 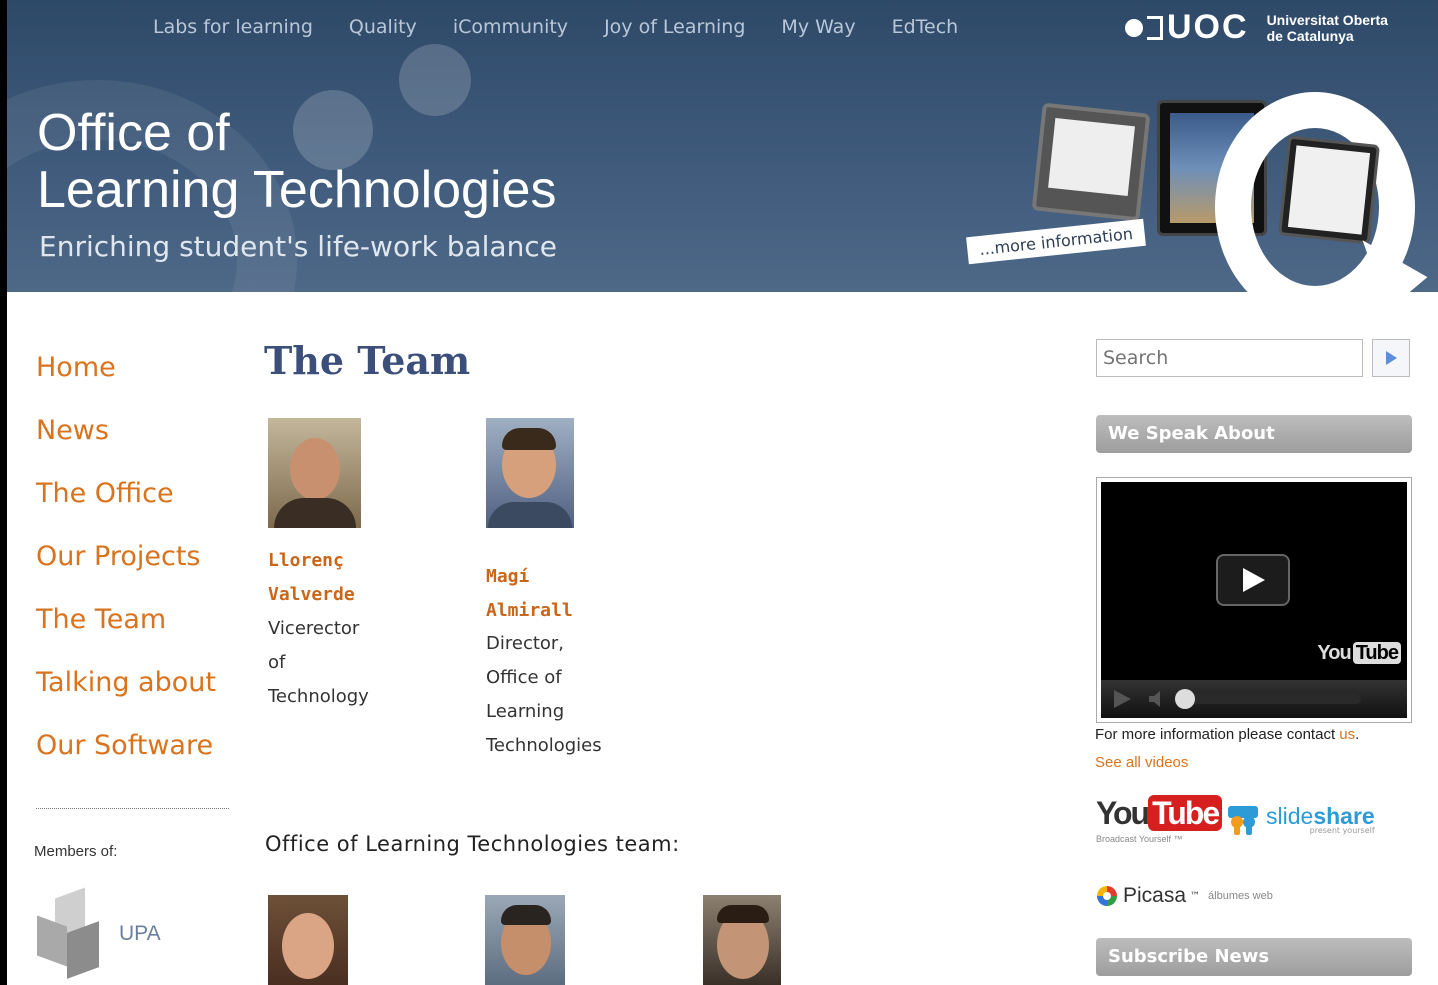 I want to click on upa-link: UPA, so click(x=99, y=933).